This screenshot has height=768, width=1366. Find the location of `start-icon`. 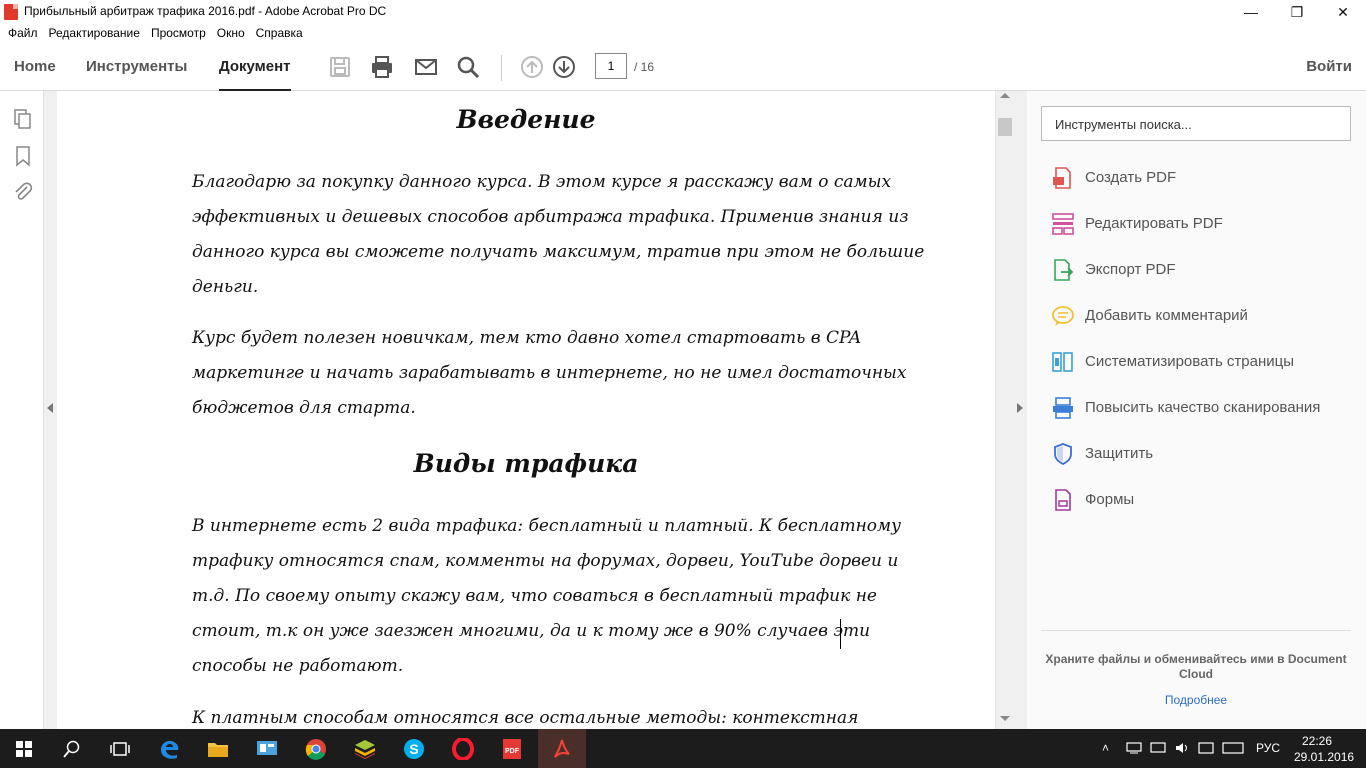

start-icon is located at coordinates (24, 748).